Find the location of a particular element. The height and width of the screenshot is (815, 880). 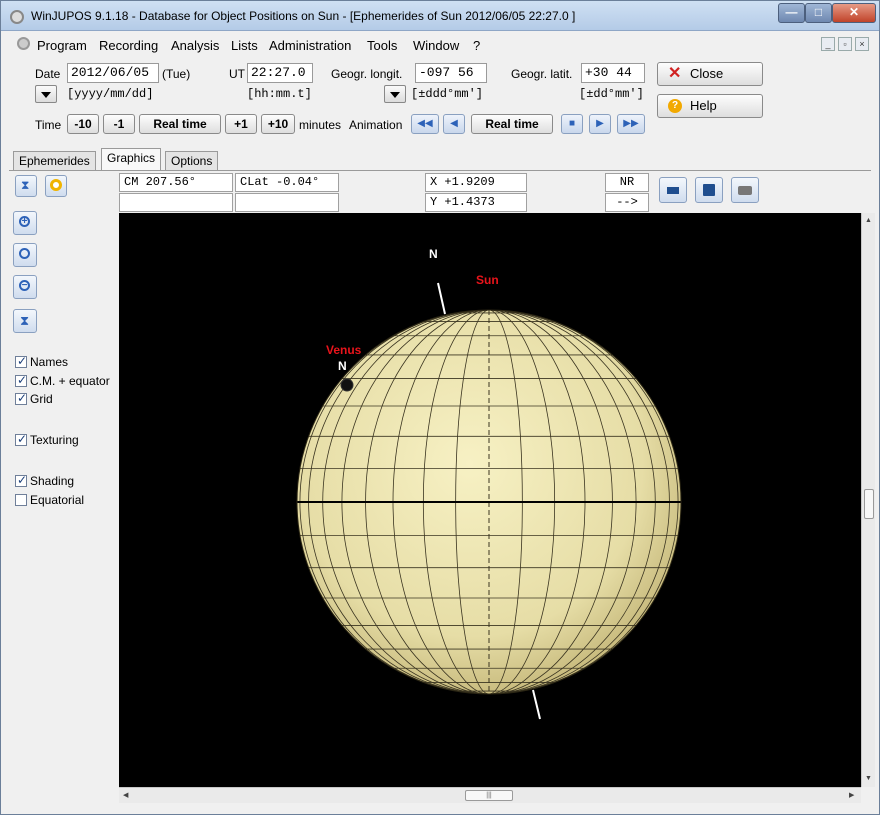

longitude-label: Geogr. longit. is located at coordinates (367, 74).